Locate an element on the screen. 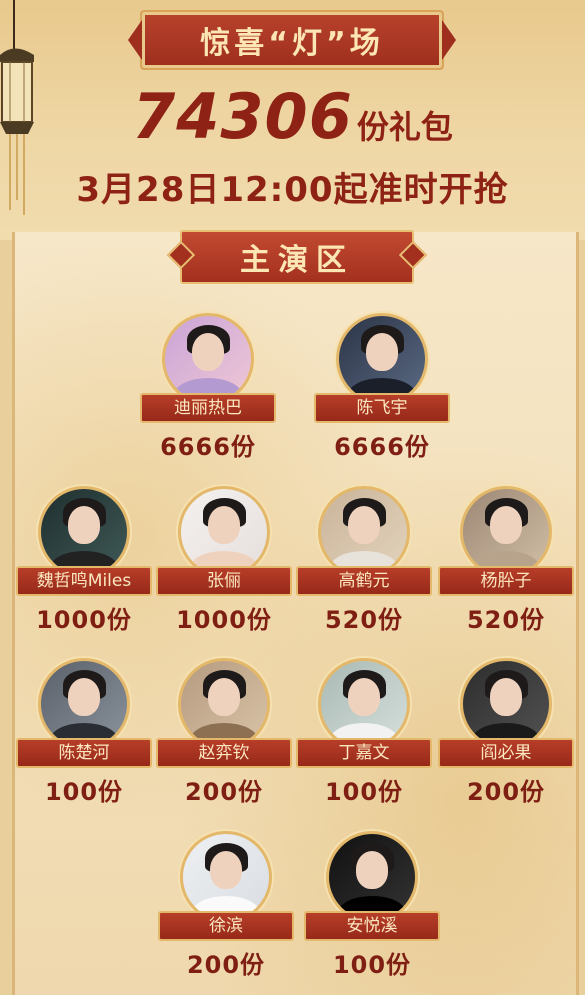 Image resolution: width=585 pixels, height=995 pixels. star-name: 张俪 is located at coordinates (224, 581).